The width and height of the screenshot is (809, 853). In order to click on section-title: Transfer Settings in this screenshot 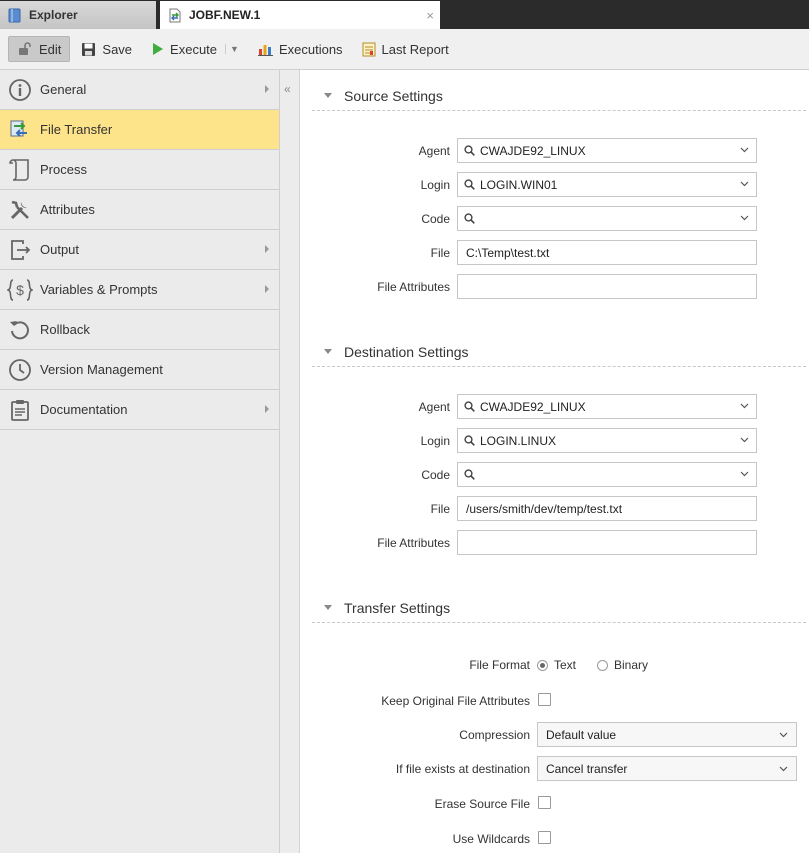, I will do `click(397, 607)`.